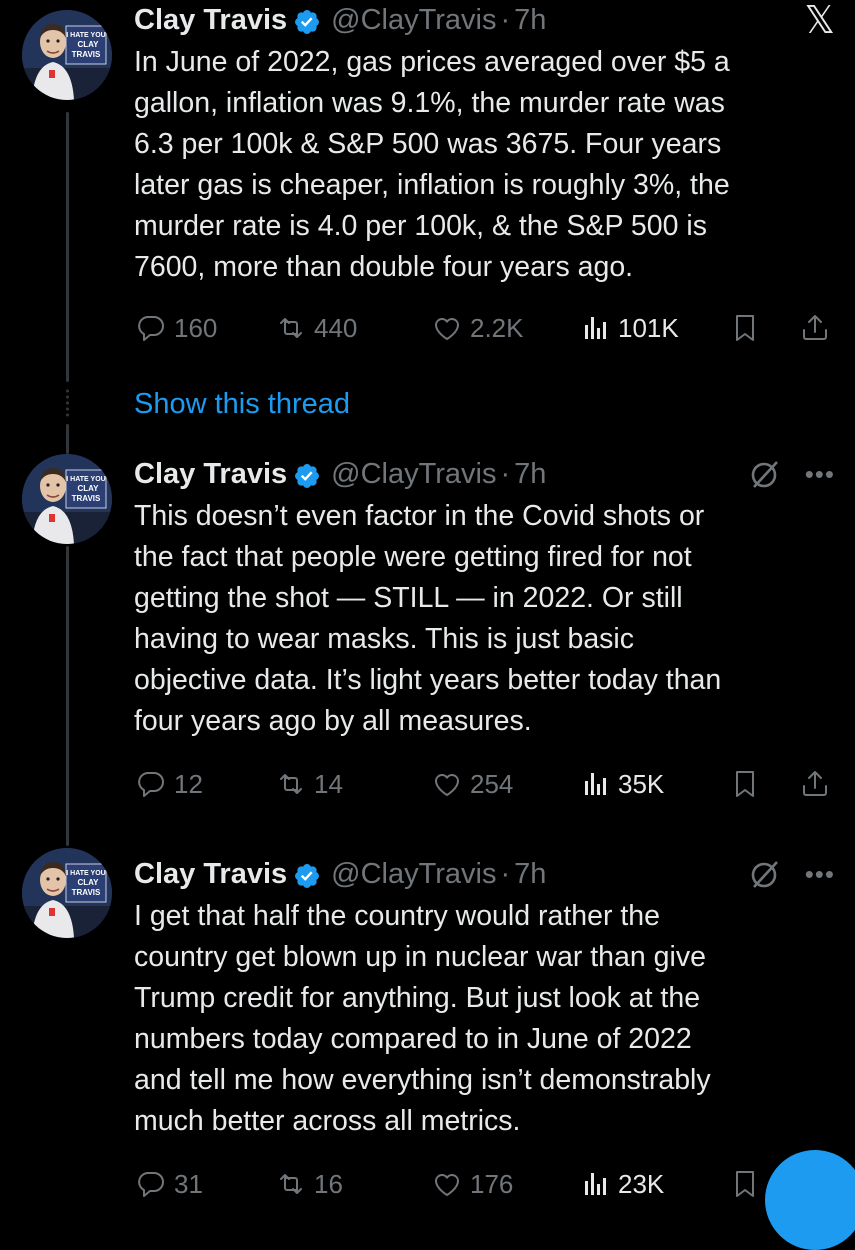 Image resolution: width=855 pixels, height=1250 pixels. I want to click on show-thread-link: Show this thread, so click(242, 404).